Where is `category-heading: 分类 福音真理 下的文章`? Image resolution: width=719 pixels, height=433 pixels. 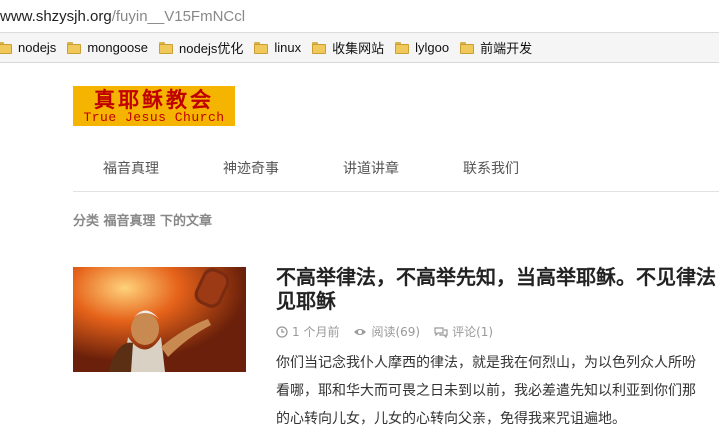
category-heading: 分类 福音真理 下的文章 is located at coordinates (143, 221).